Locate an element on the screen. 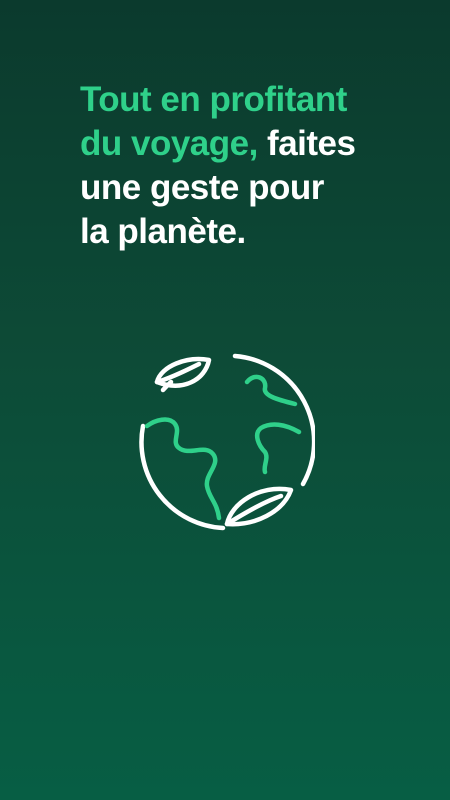  globe-outline-right is located at coordinates (273, 420).